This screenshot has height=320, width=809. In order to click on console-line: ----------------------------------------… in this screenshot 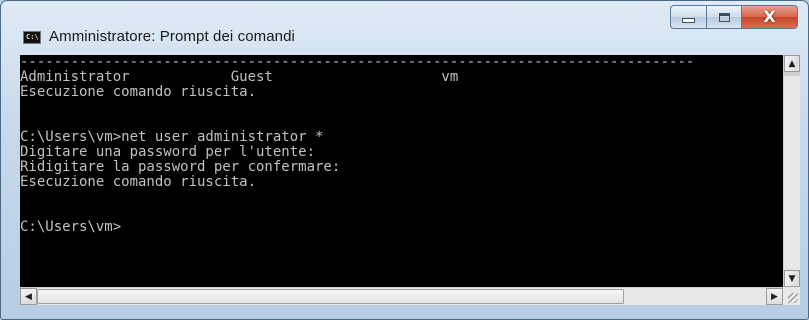, I will do `click(357, 62)`.